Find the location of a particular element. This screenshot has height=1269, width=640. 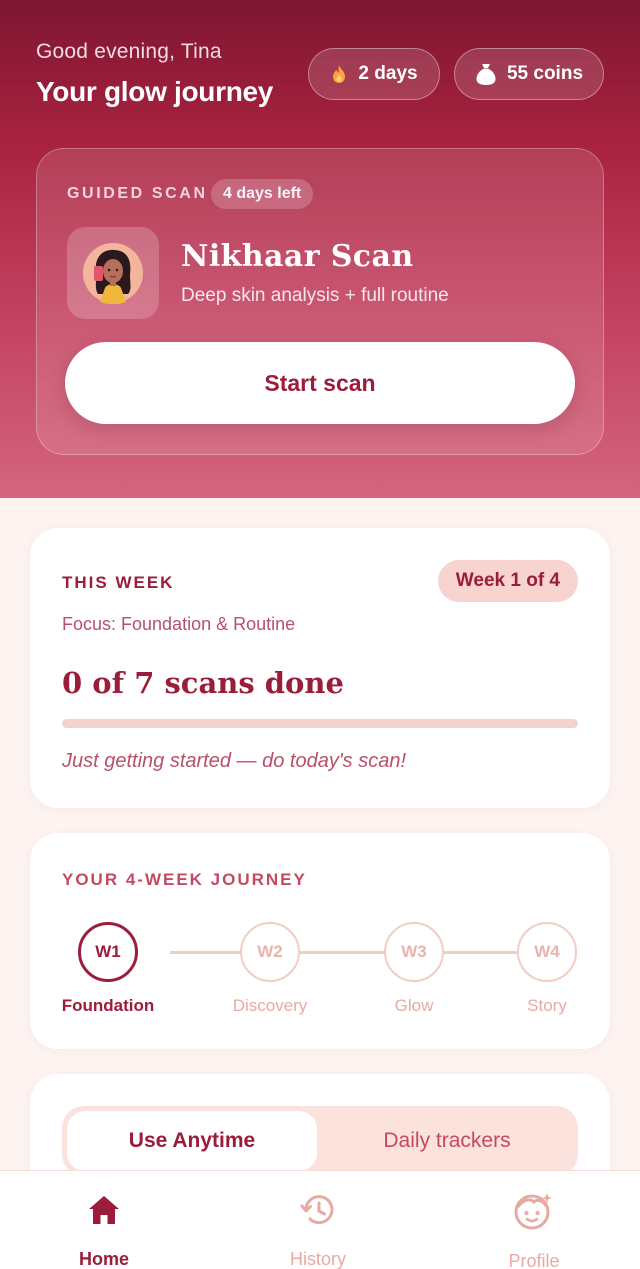

this-week-kicker: THIS WEEK is located at coordinates (118, 582).